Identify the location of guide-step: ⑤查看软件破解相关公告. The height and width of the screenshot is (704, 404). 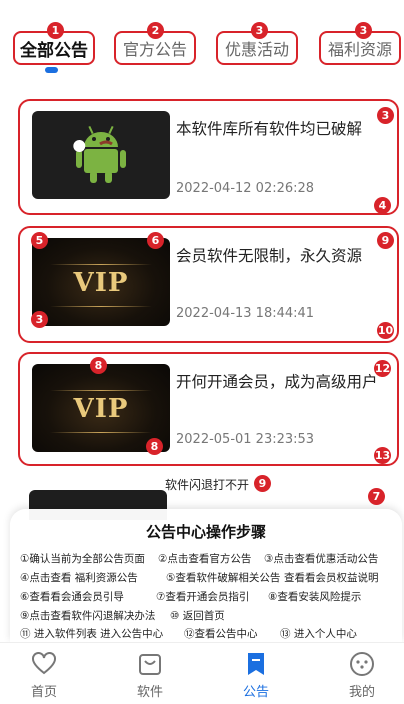
(223, 578).